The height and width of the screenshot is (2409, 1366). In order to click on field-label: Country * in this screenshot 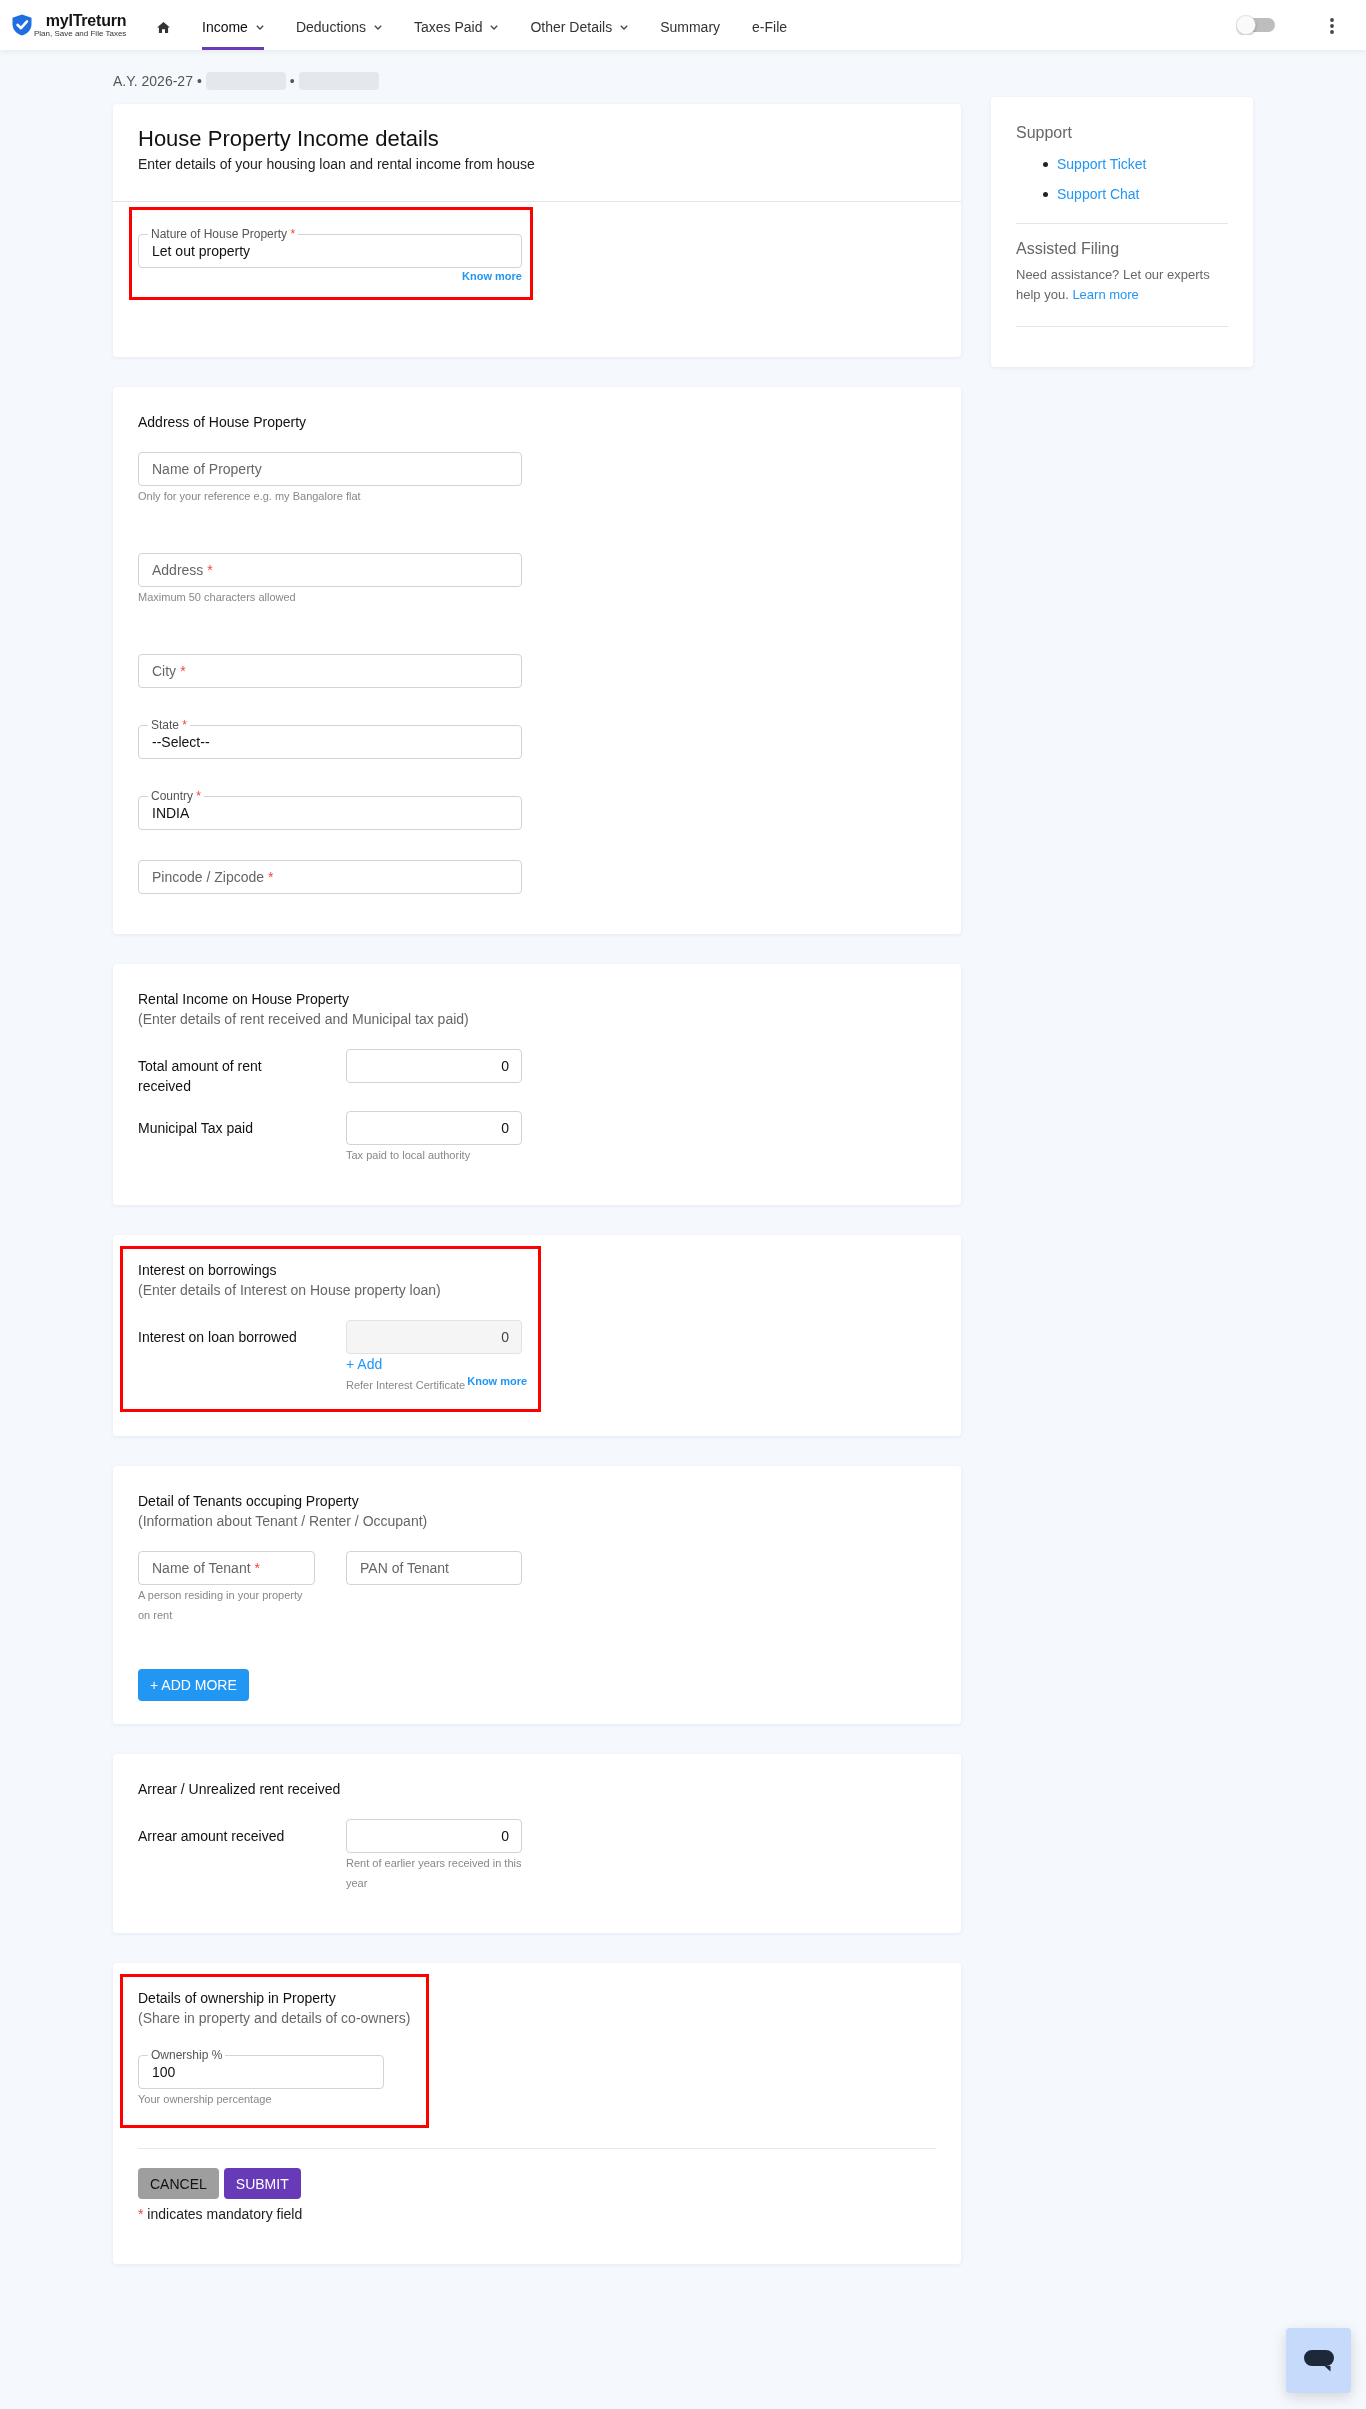, I will do `click(176, 796)`.